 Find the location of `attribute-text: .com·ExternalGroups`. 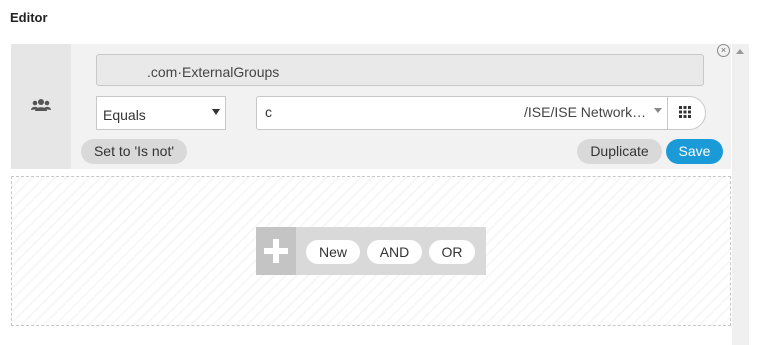

attribute-text: .com·ExternalGroups is located at coordinates (213, 72).